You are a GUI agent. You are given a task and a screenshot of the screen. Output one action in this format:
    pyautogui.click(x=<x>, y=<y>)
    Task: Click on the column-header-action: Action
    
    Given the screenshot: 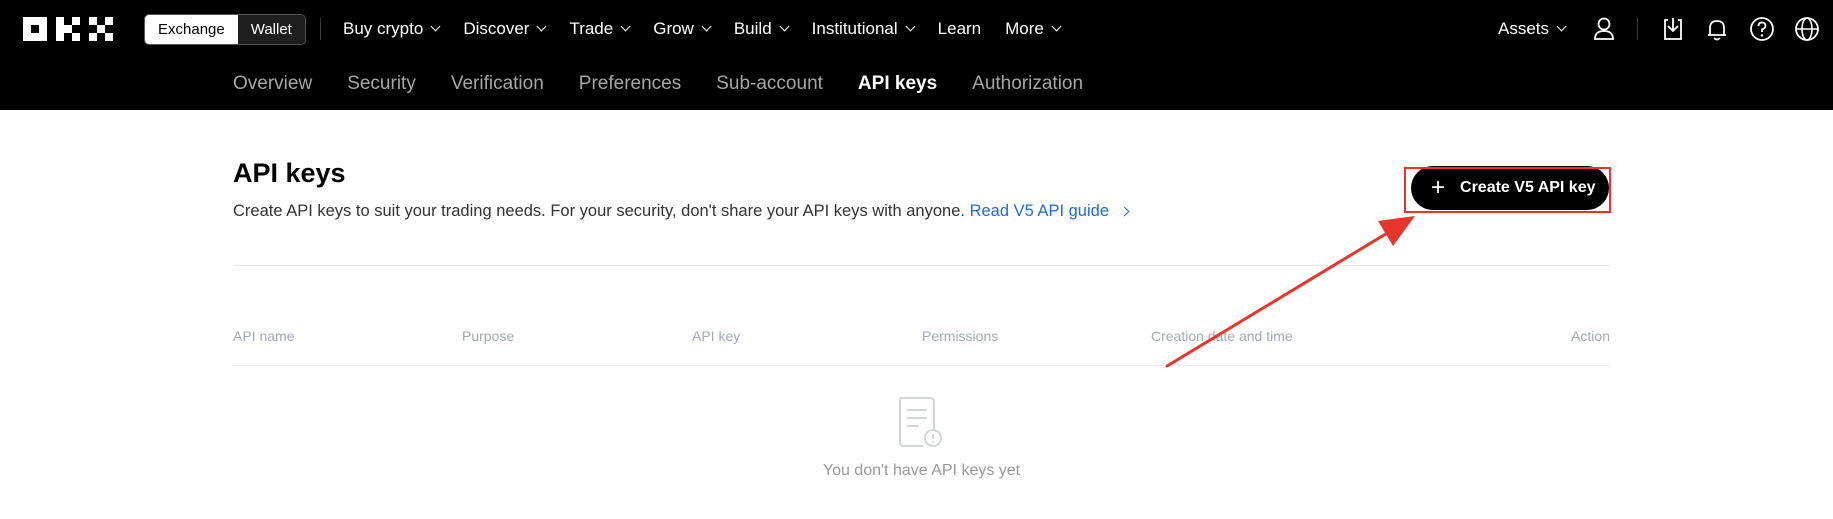 What is the action you would take?
    pyautogui.click(x=1590, y=336)
    